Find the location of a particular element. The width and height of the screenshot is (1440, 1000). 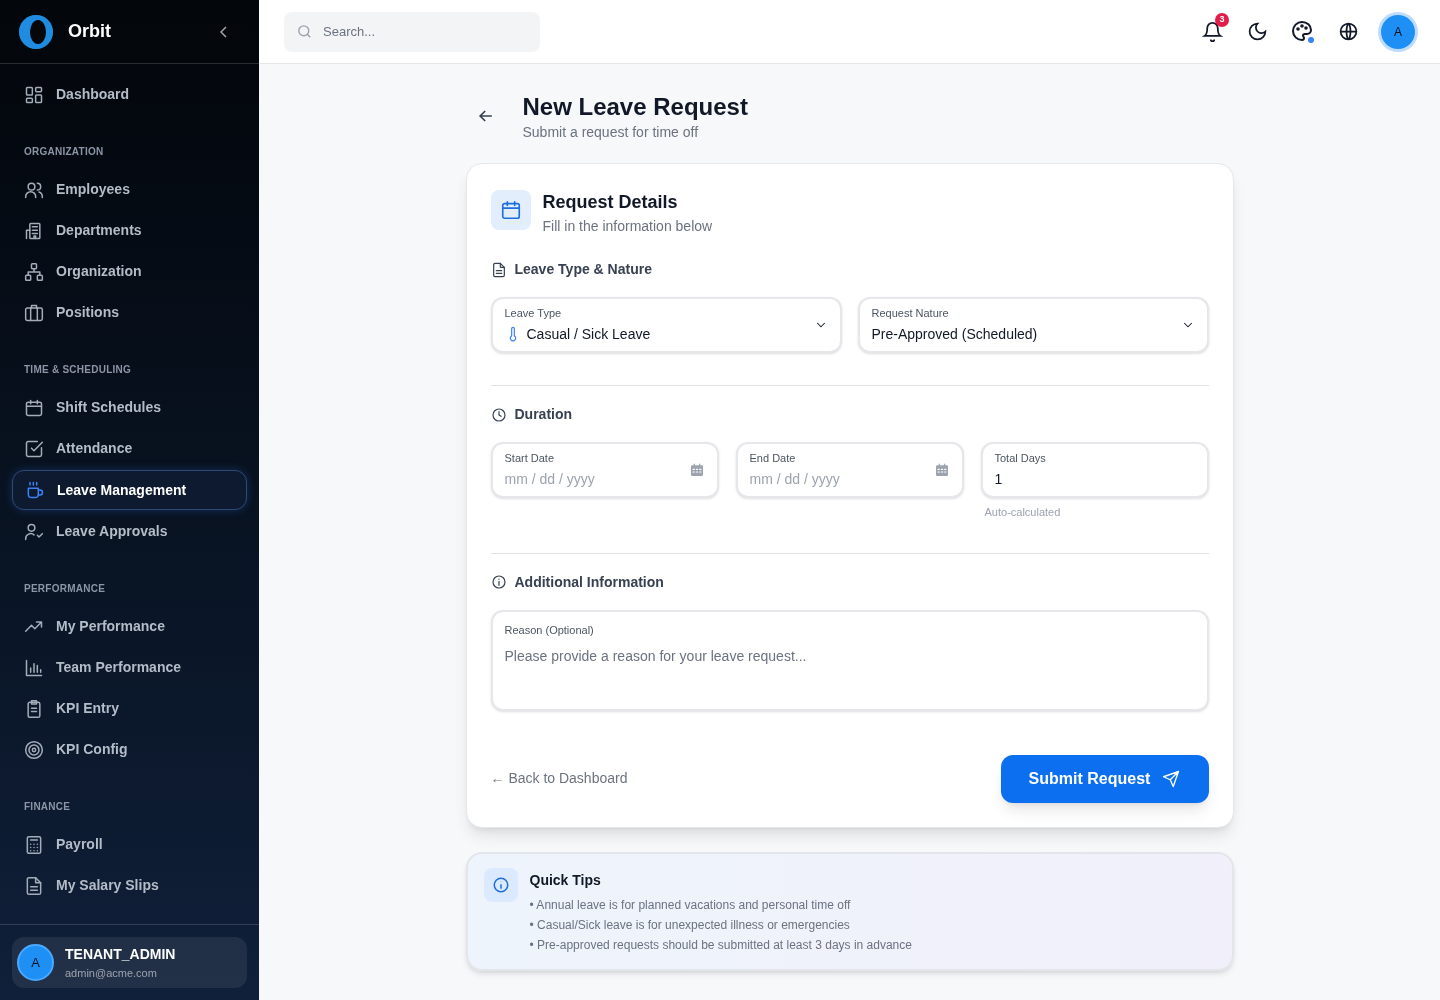

user-card: A TENANT_ADMIN admin@acme.com is located at coordinates (129, 962).